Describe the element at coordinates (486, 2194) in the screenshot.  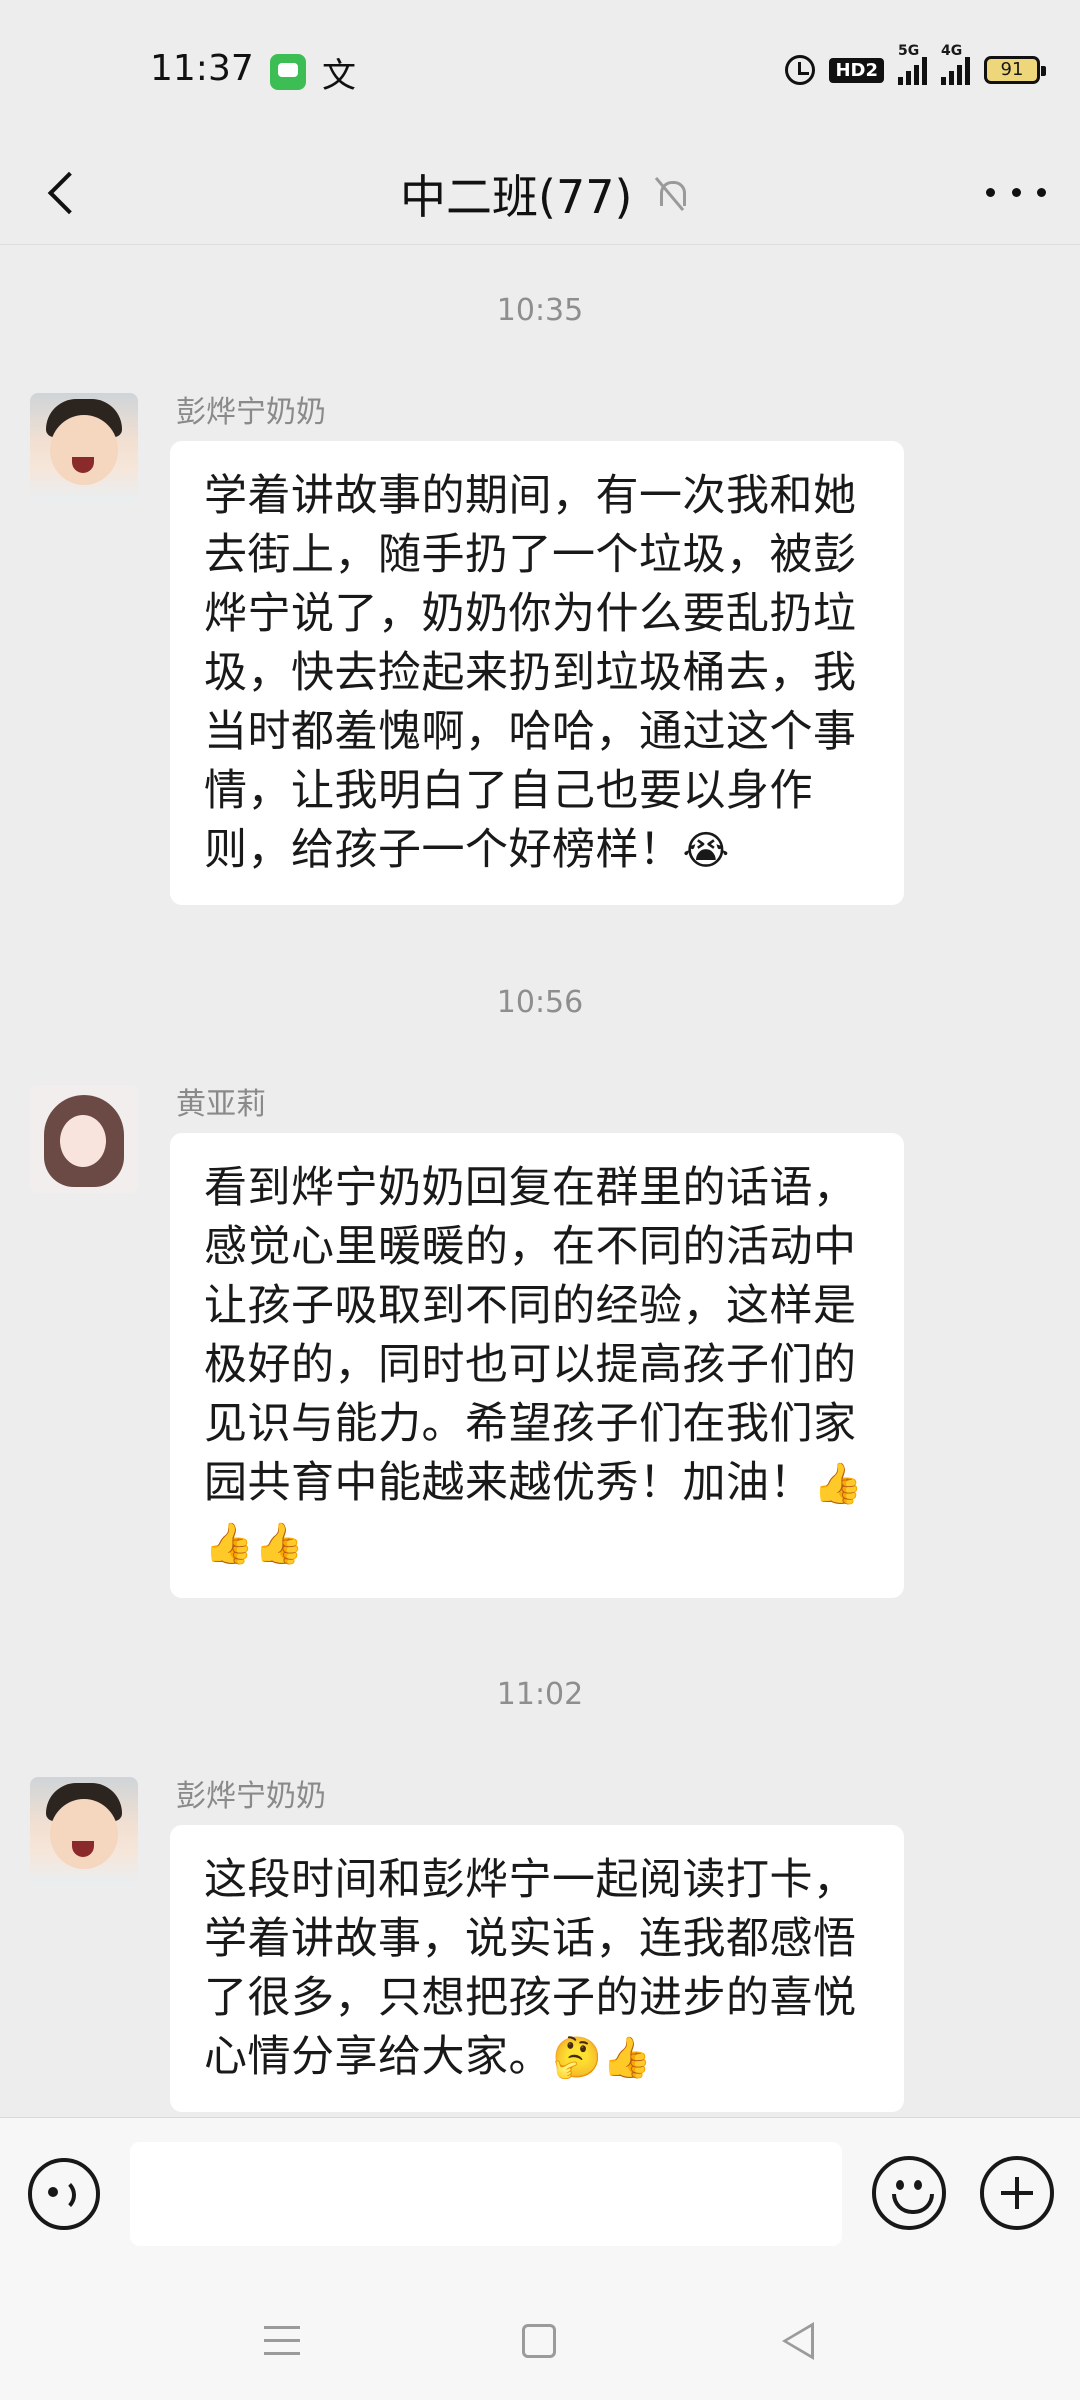
I see `message-input` at that location.